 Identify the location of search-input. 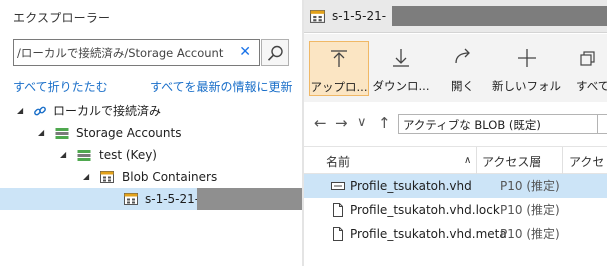
(126, 52).